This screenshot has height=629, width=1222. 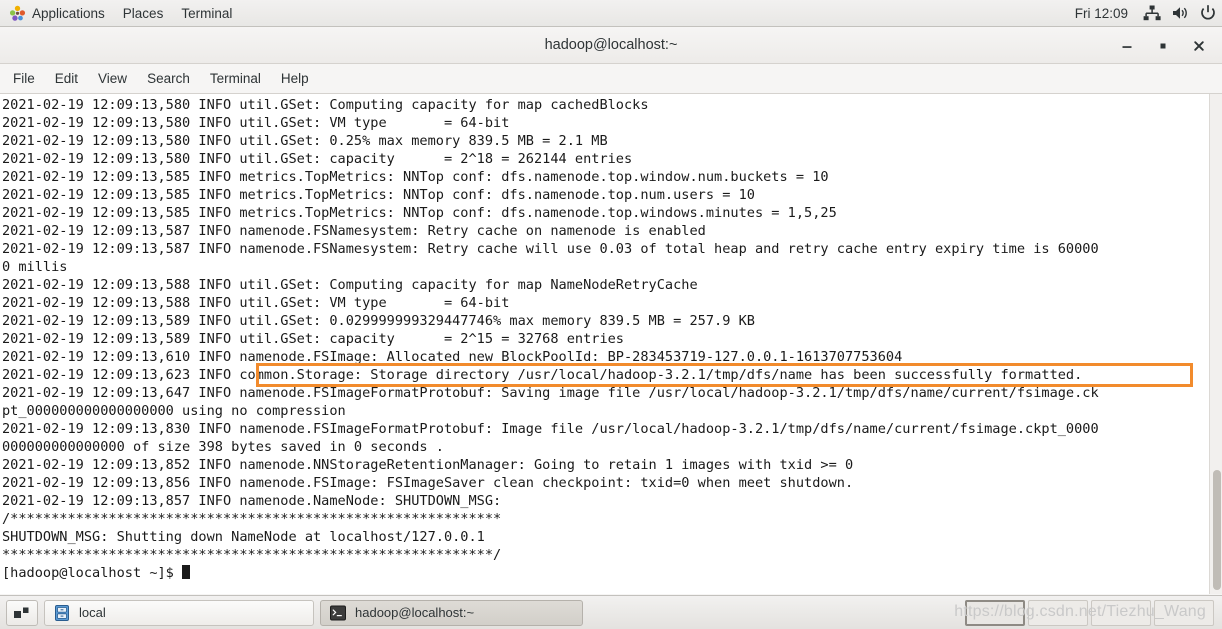 I want to click on menu-label-help: Help, so click(x=294, y=78).